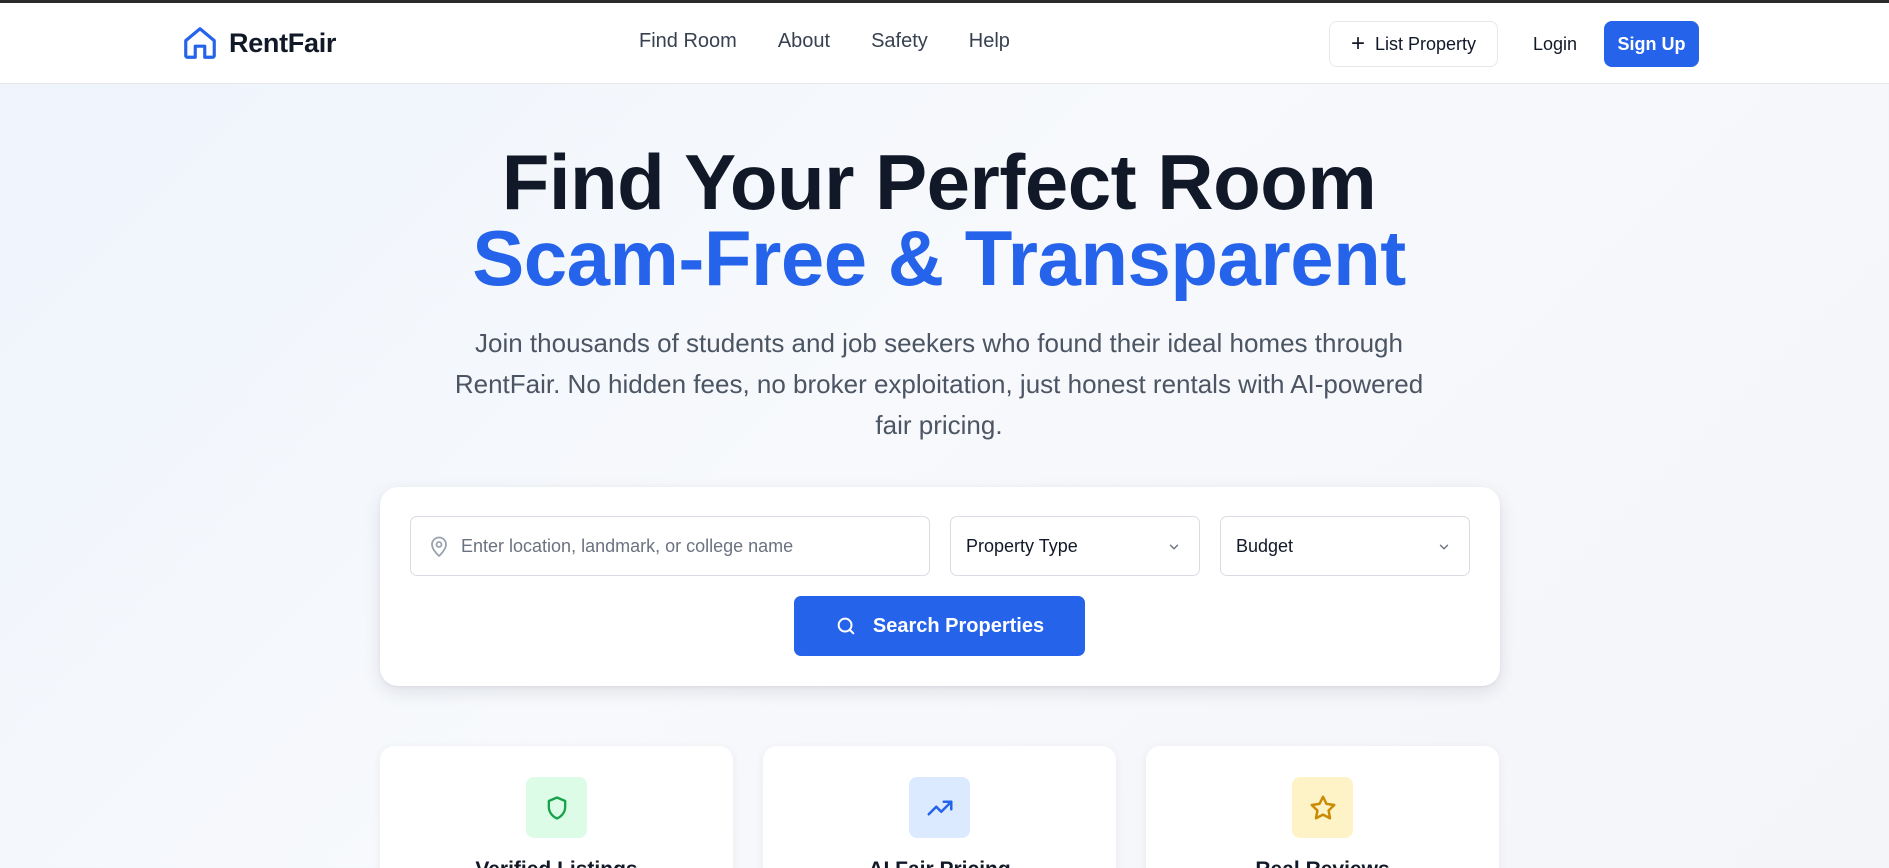  I want to click on list-property-button: + List Property, so click(1413, 44).